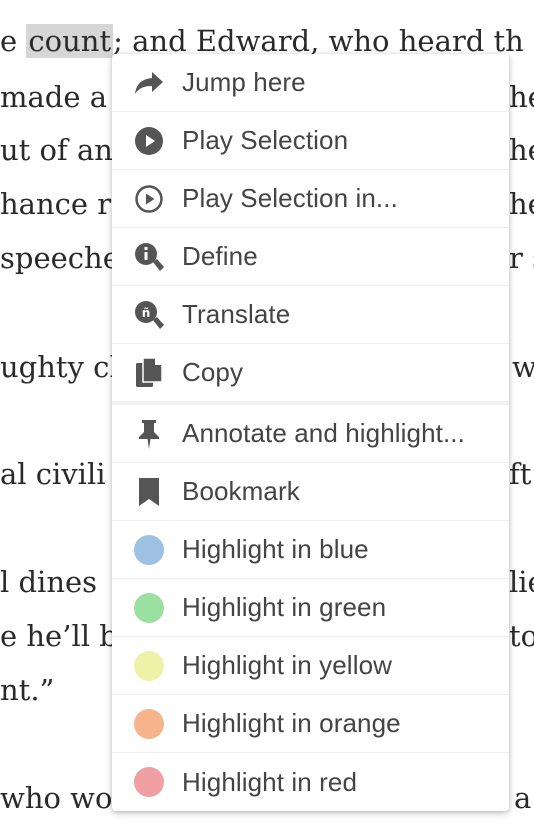 Image resolution: width=534 pixels, height=838 pixels. What do you see at coordinates (241, 491) in the screenshot?
I see `menu-item-label: Bookmark` at bounding box center [241, 491].